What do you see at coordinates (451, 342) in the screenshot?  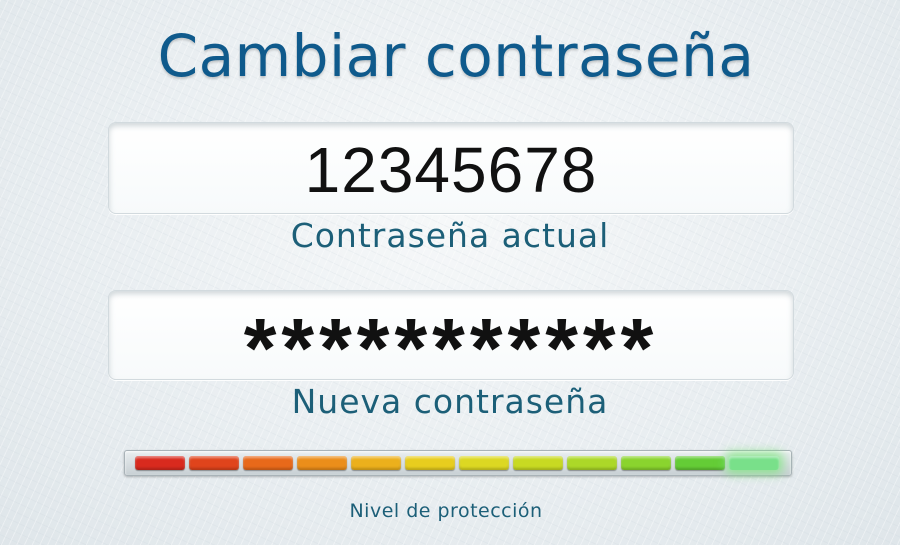 I see `new-password-field: ***********` at bounding box center [451, 342].